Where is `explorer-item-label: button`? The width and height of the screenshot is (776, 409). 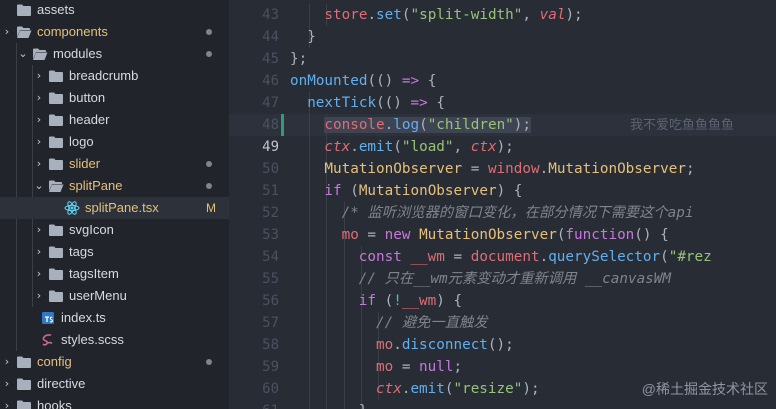
explorer-item-label: button is located at coordinates (87, 97).